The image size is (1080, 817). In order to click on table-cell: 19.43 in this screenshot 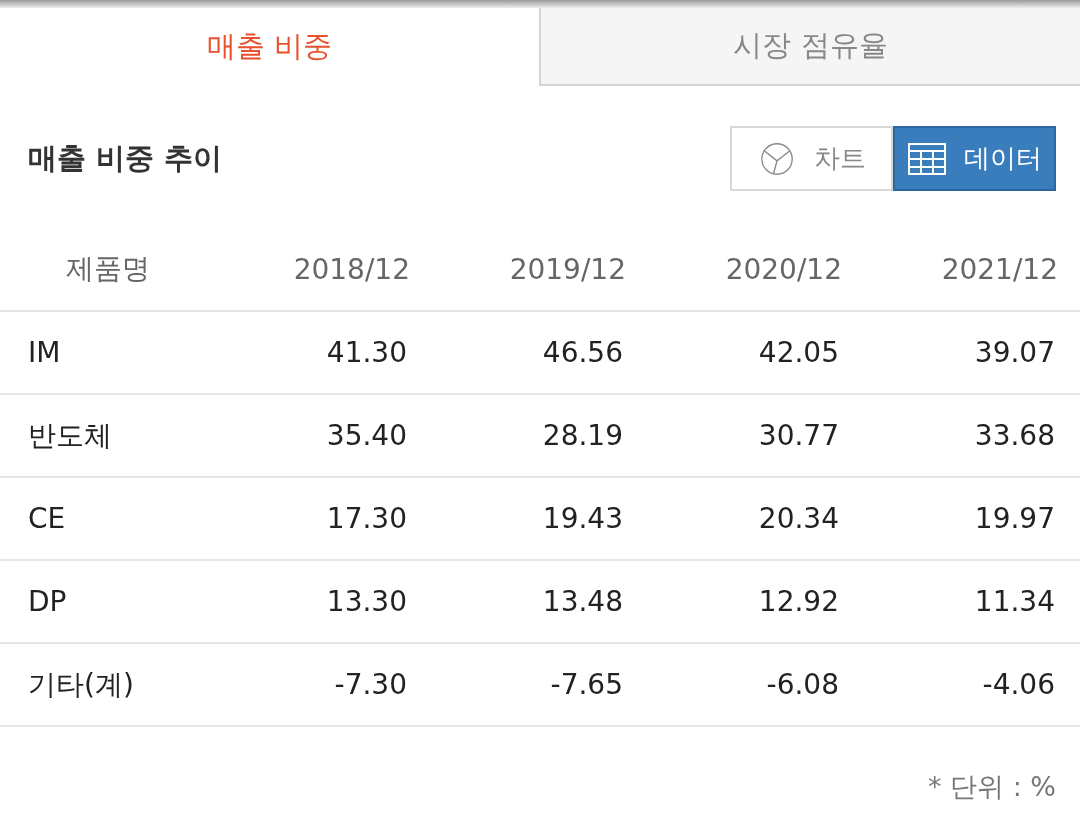, I will do `click(540, 518)`.